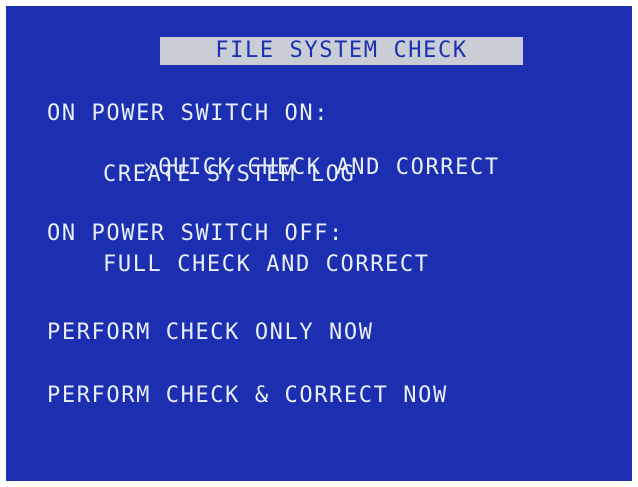  Describe the element at coordinates (210, 333) in the screenshot. I see `menu-item-perform-check-only-now: PERFORM CHECK ONLY NOW` at that location.